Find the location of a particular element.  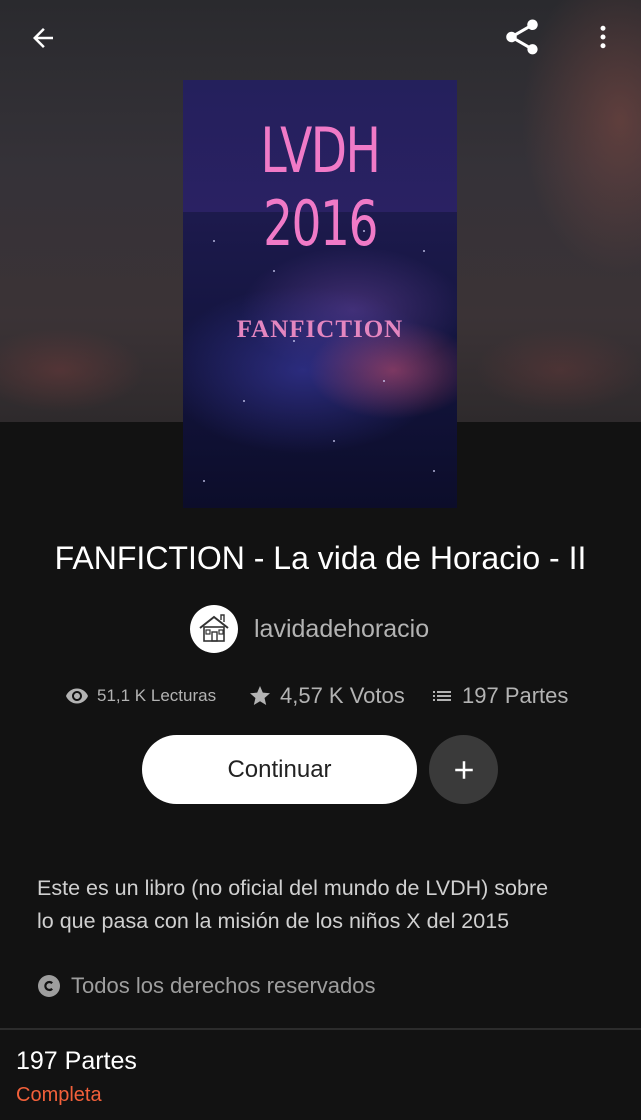

copyright-notice: Todos los derechos reservados is located at coordinates (206, 986).